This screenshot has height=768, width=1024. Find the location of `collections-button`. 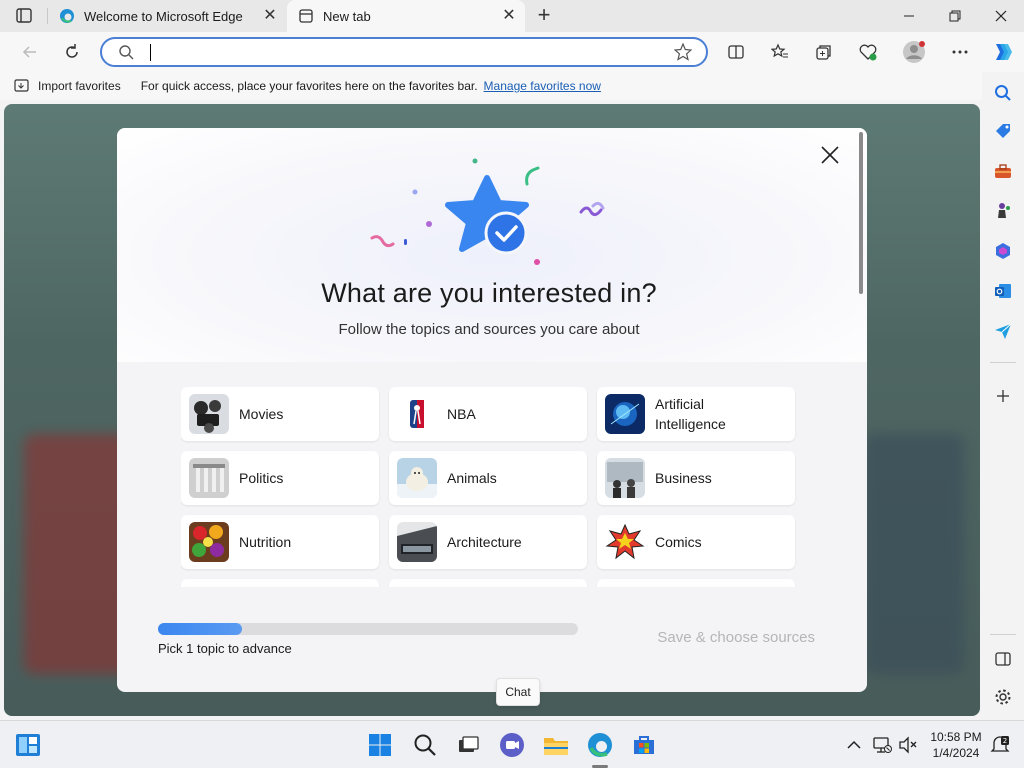

collections-button is located at coordinates (824, 52).